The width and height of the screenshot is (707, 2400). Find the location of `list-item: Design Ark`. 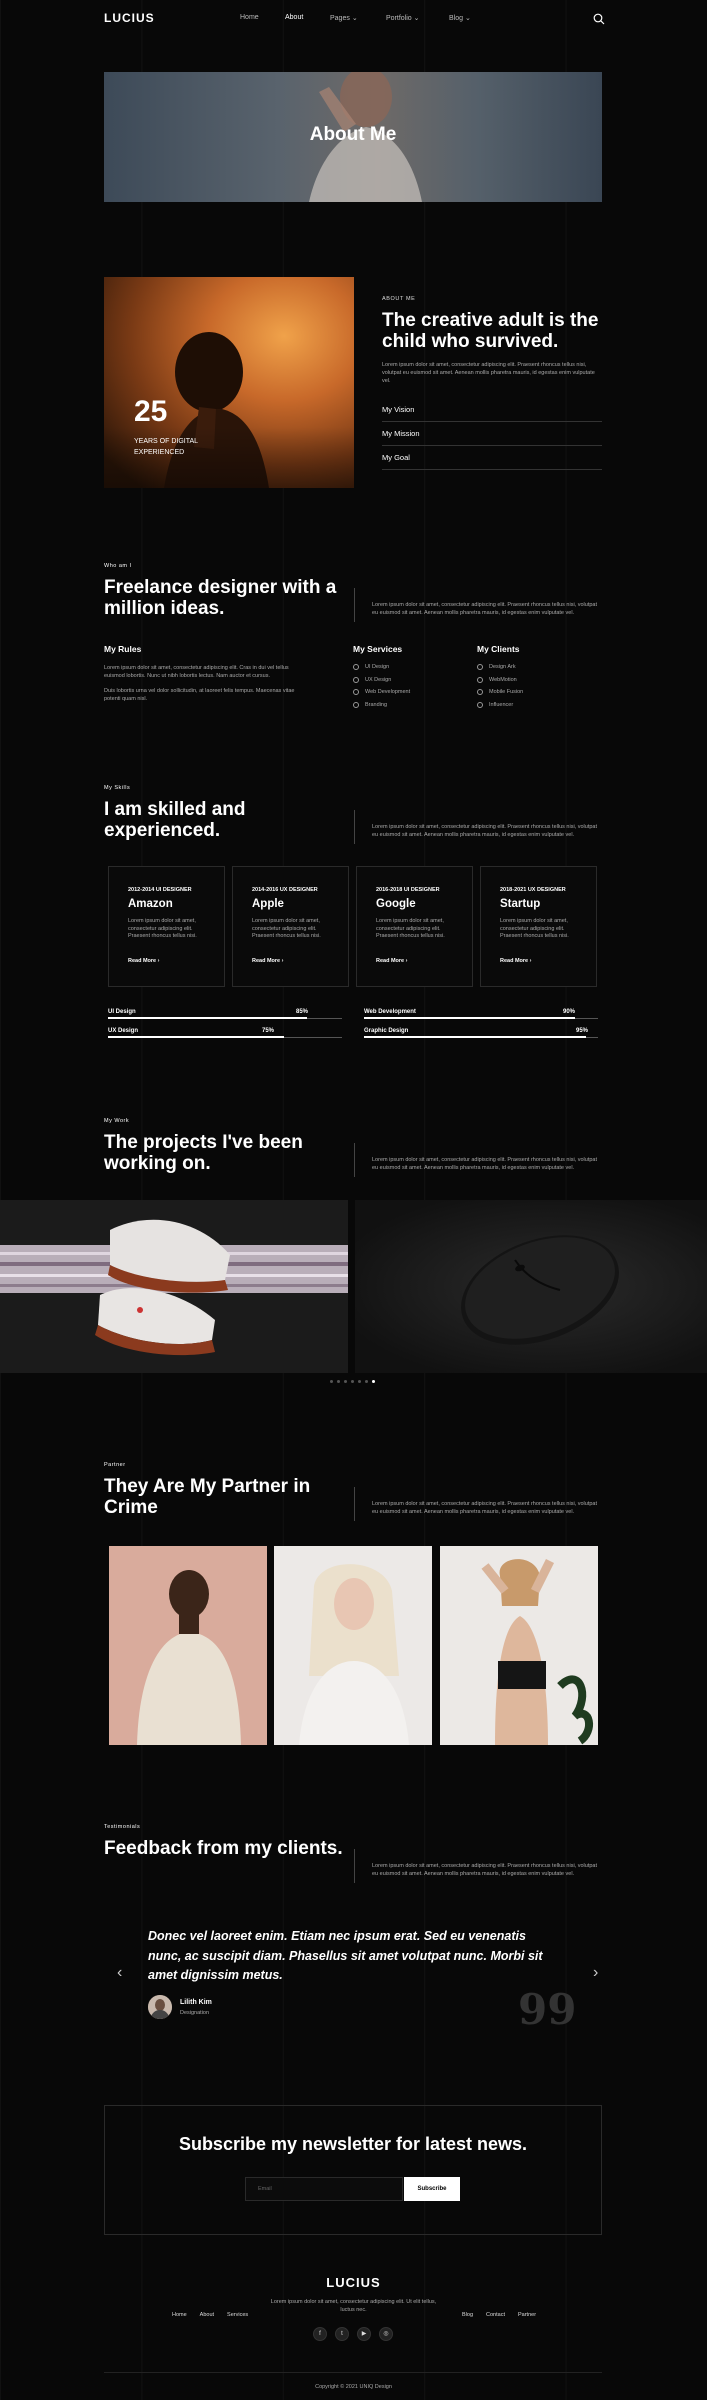

list-item: Design Ark is located at coordinates (500, 667).